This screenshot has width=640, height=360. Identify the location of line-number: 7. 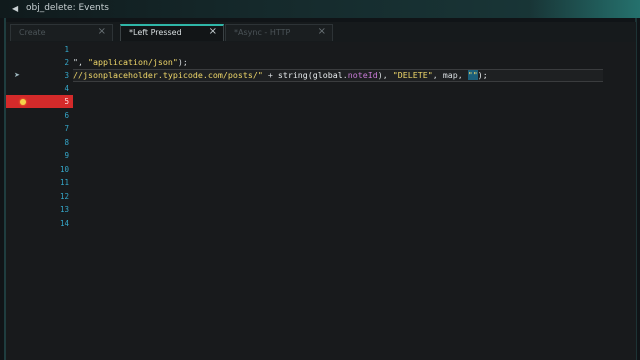
(66, 128).